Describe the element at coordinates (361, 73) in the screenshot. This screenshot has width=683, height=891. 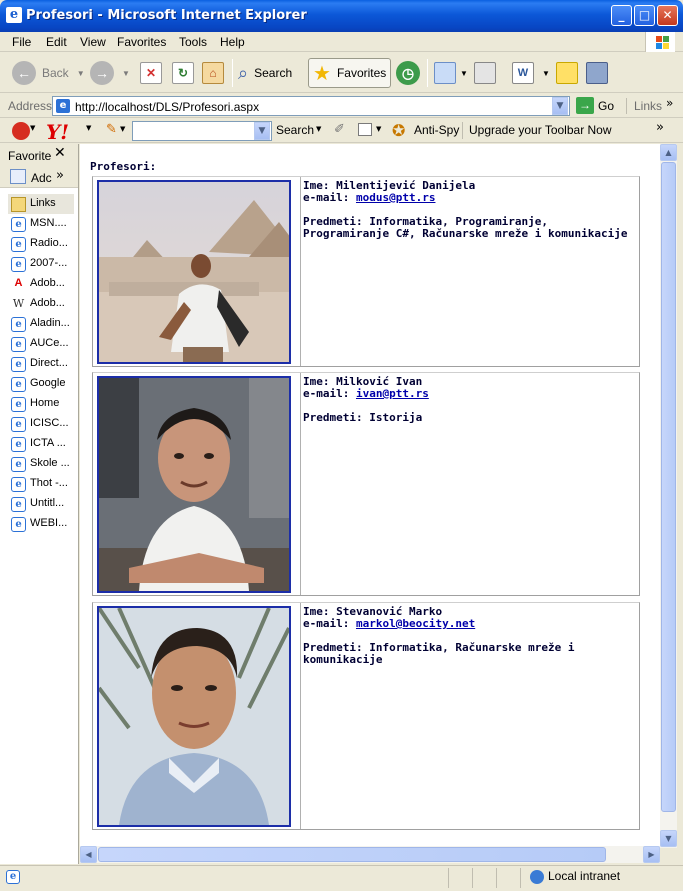
I see `favorites-label: Favorites` at that location.